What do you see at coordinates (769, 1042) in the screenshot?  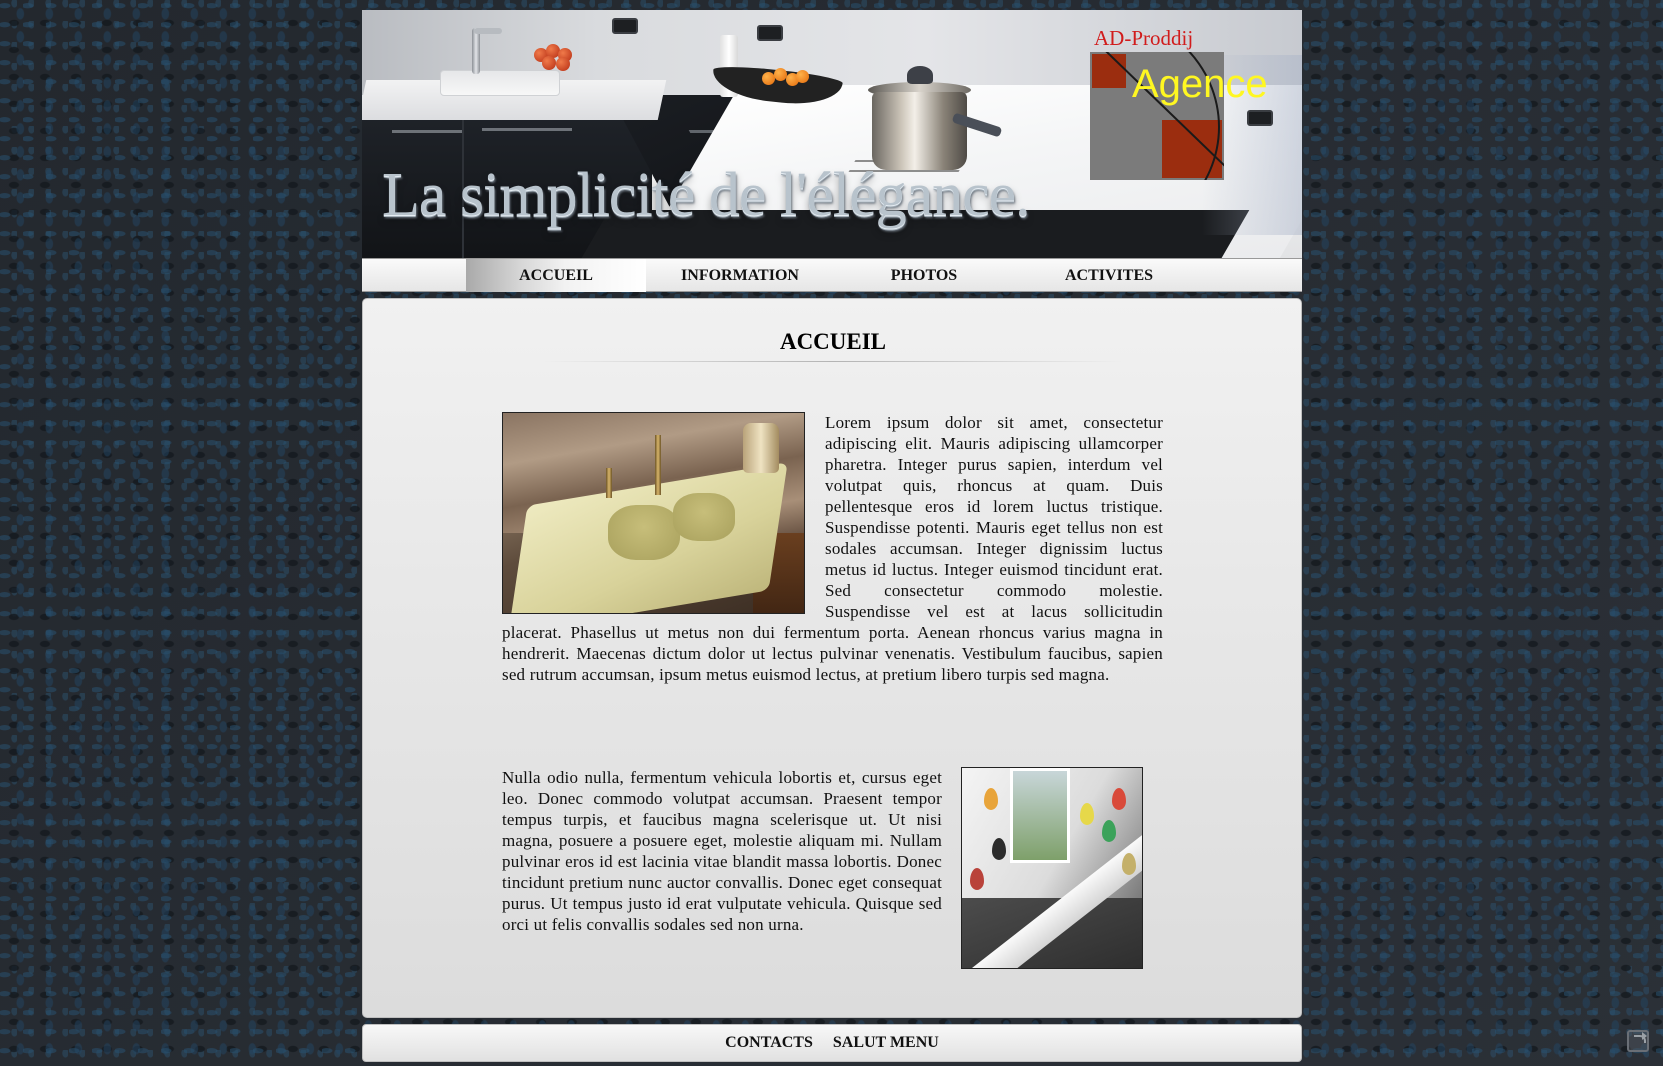 I see `footer-link-contacts: CONTACTS` at bounding box center [769, 1042].